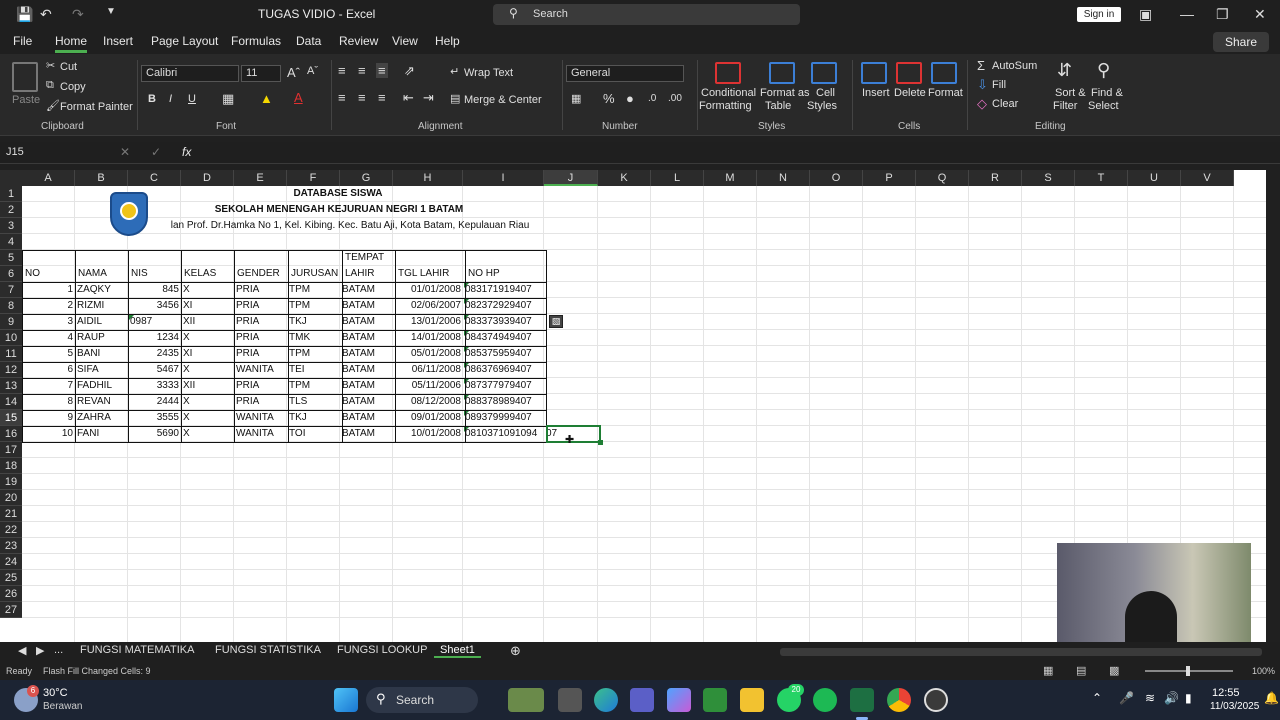  I want to click on cell-nis: 1234, so click(154, 338).